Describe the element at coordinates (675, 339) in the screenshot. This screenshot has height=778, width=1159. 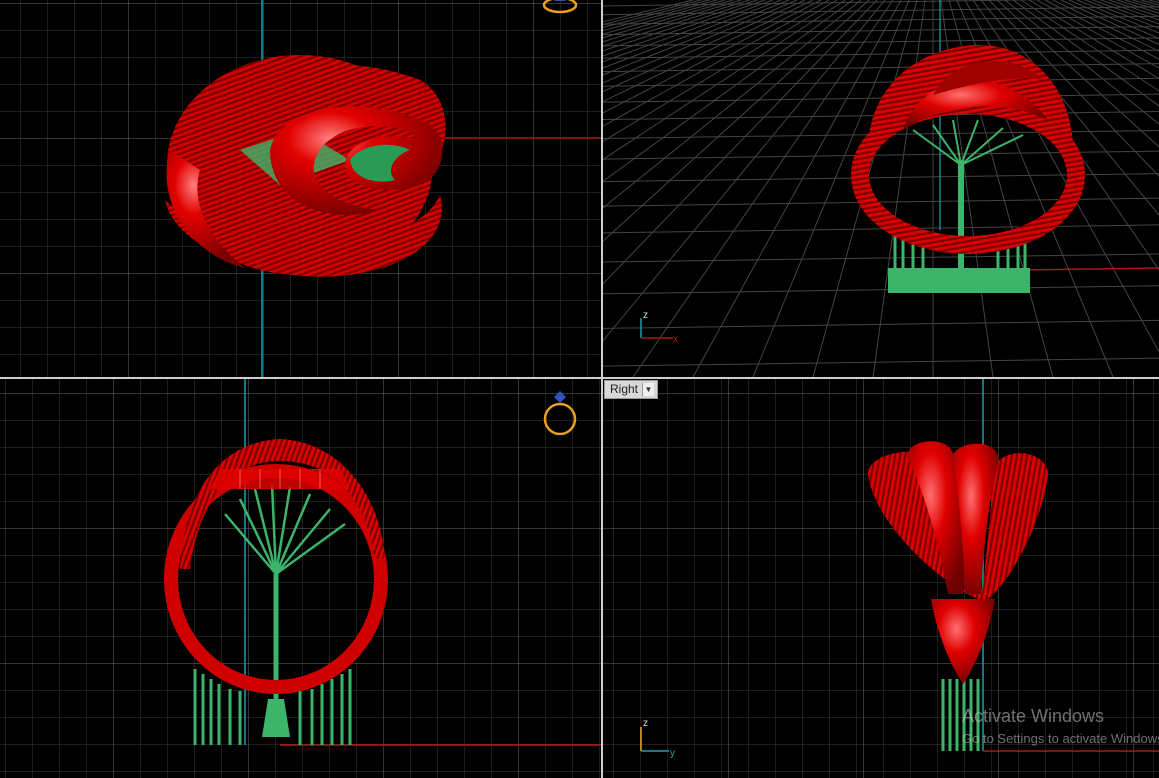
I see `axis-label-x: x` at that location.